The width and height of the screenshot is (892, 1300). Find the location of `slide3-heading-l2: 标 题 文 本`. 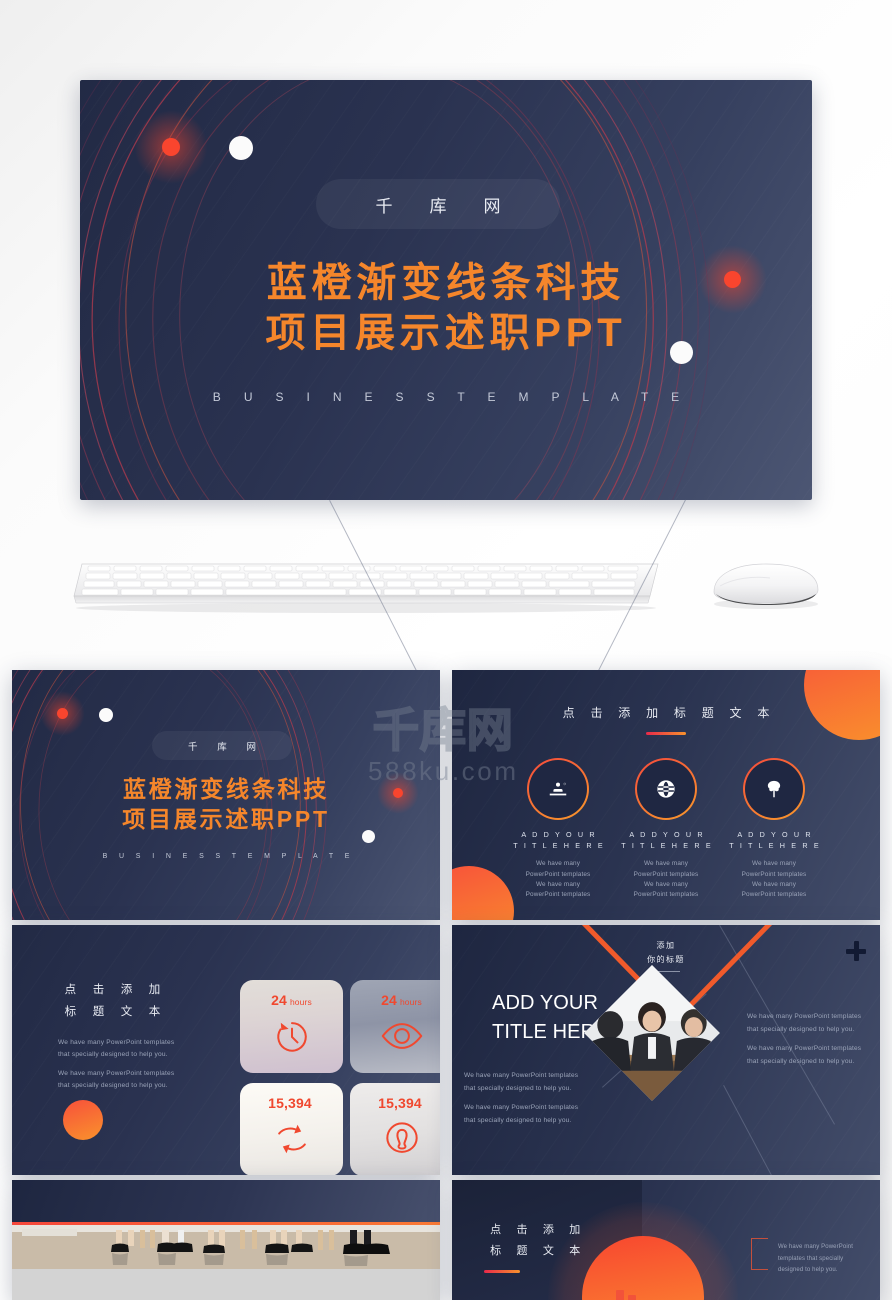

slide3-heading-l2: 标 题 文 本 is located at coordinates (115, 1012).